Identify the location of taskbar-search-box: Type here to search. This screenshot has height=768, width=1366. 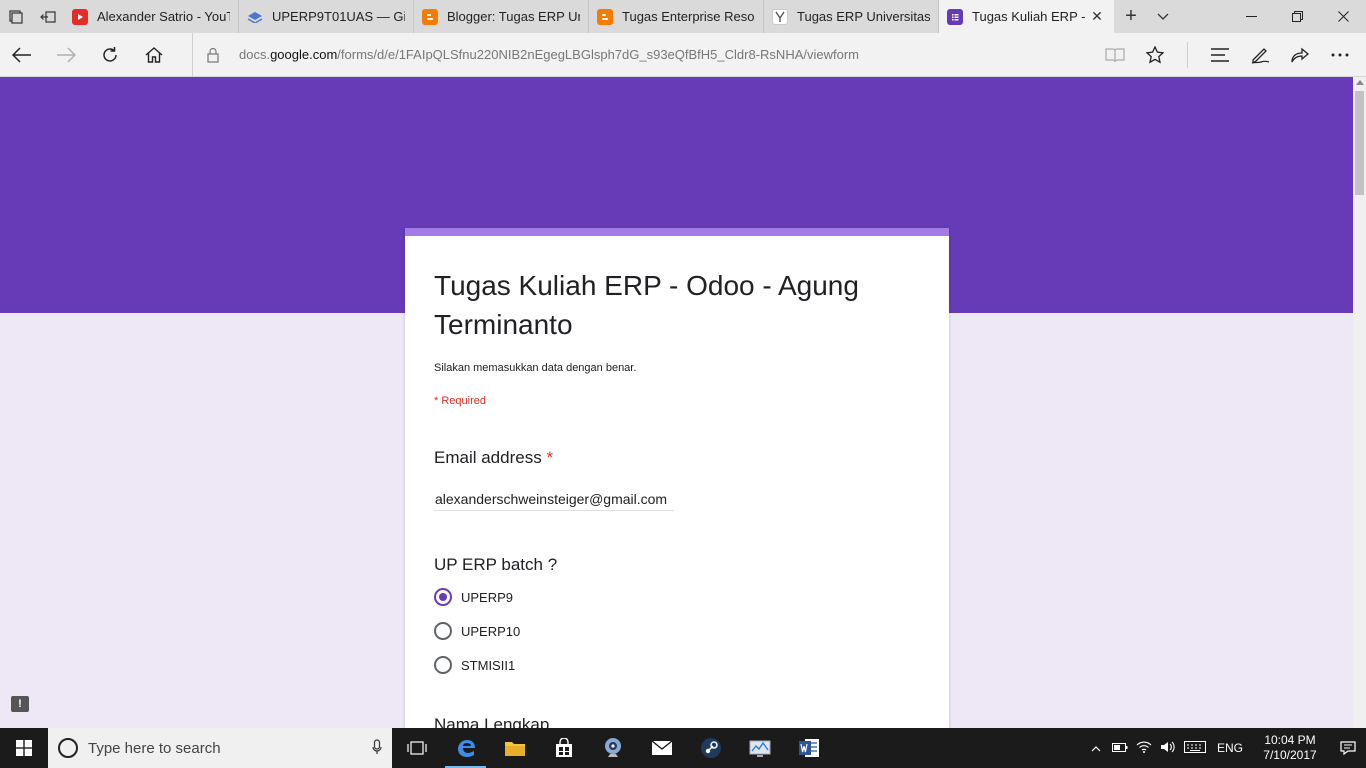
(220, 748).